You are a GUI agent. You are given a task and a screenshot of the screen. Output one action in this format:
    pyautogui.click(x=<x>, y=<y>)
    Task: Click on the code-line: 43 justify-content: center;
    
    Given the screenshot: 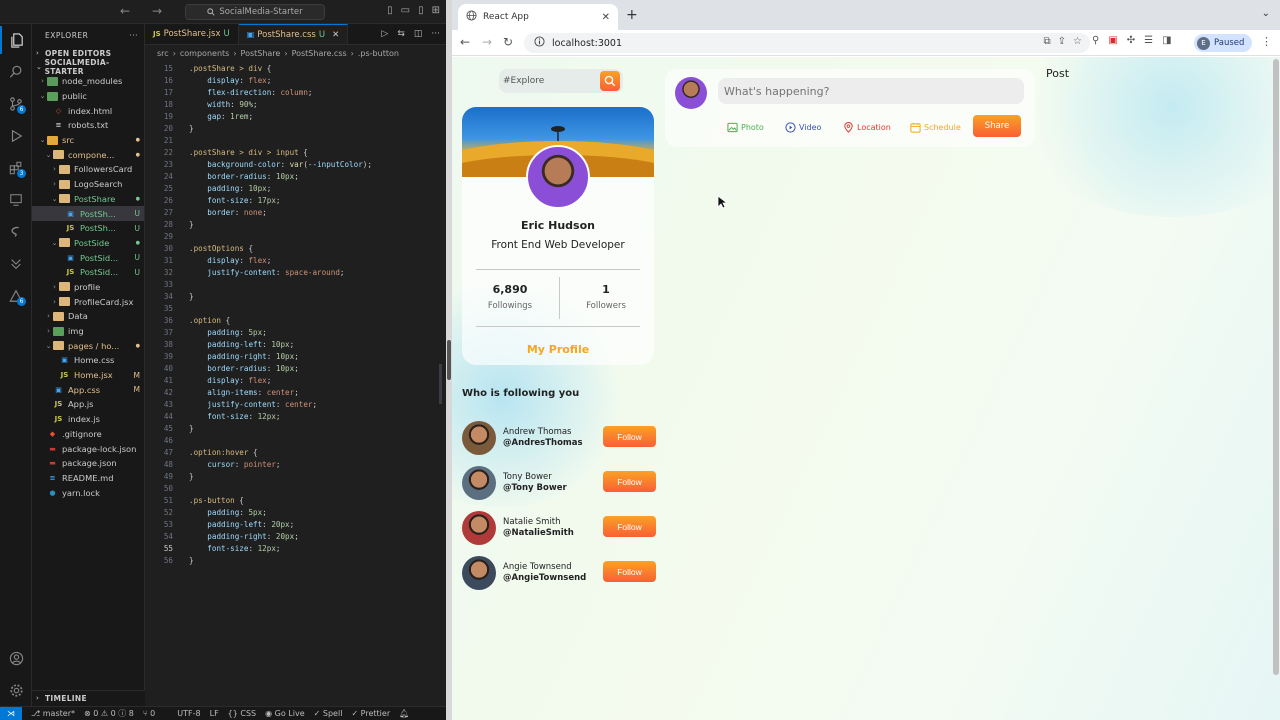 What is the action you would take?
    pyautogui.click(x=295, y=404)
    